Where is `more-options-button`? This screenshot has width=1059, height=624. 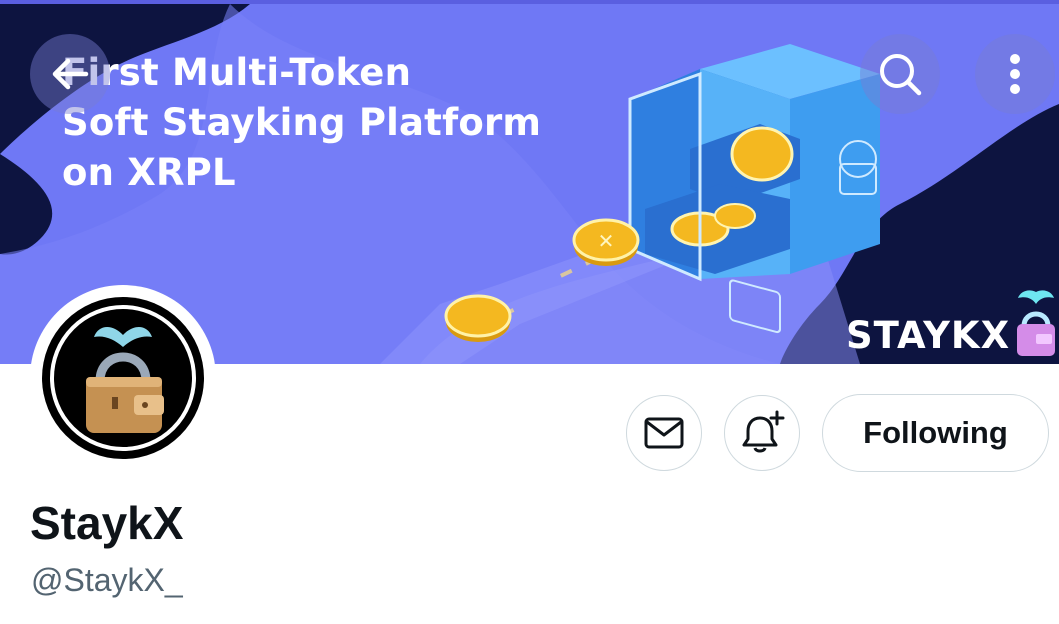
more-options-button is located at coordinates (1015, 74).